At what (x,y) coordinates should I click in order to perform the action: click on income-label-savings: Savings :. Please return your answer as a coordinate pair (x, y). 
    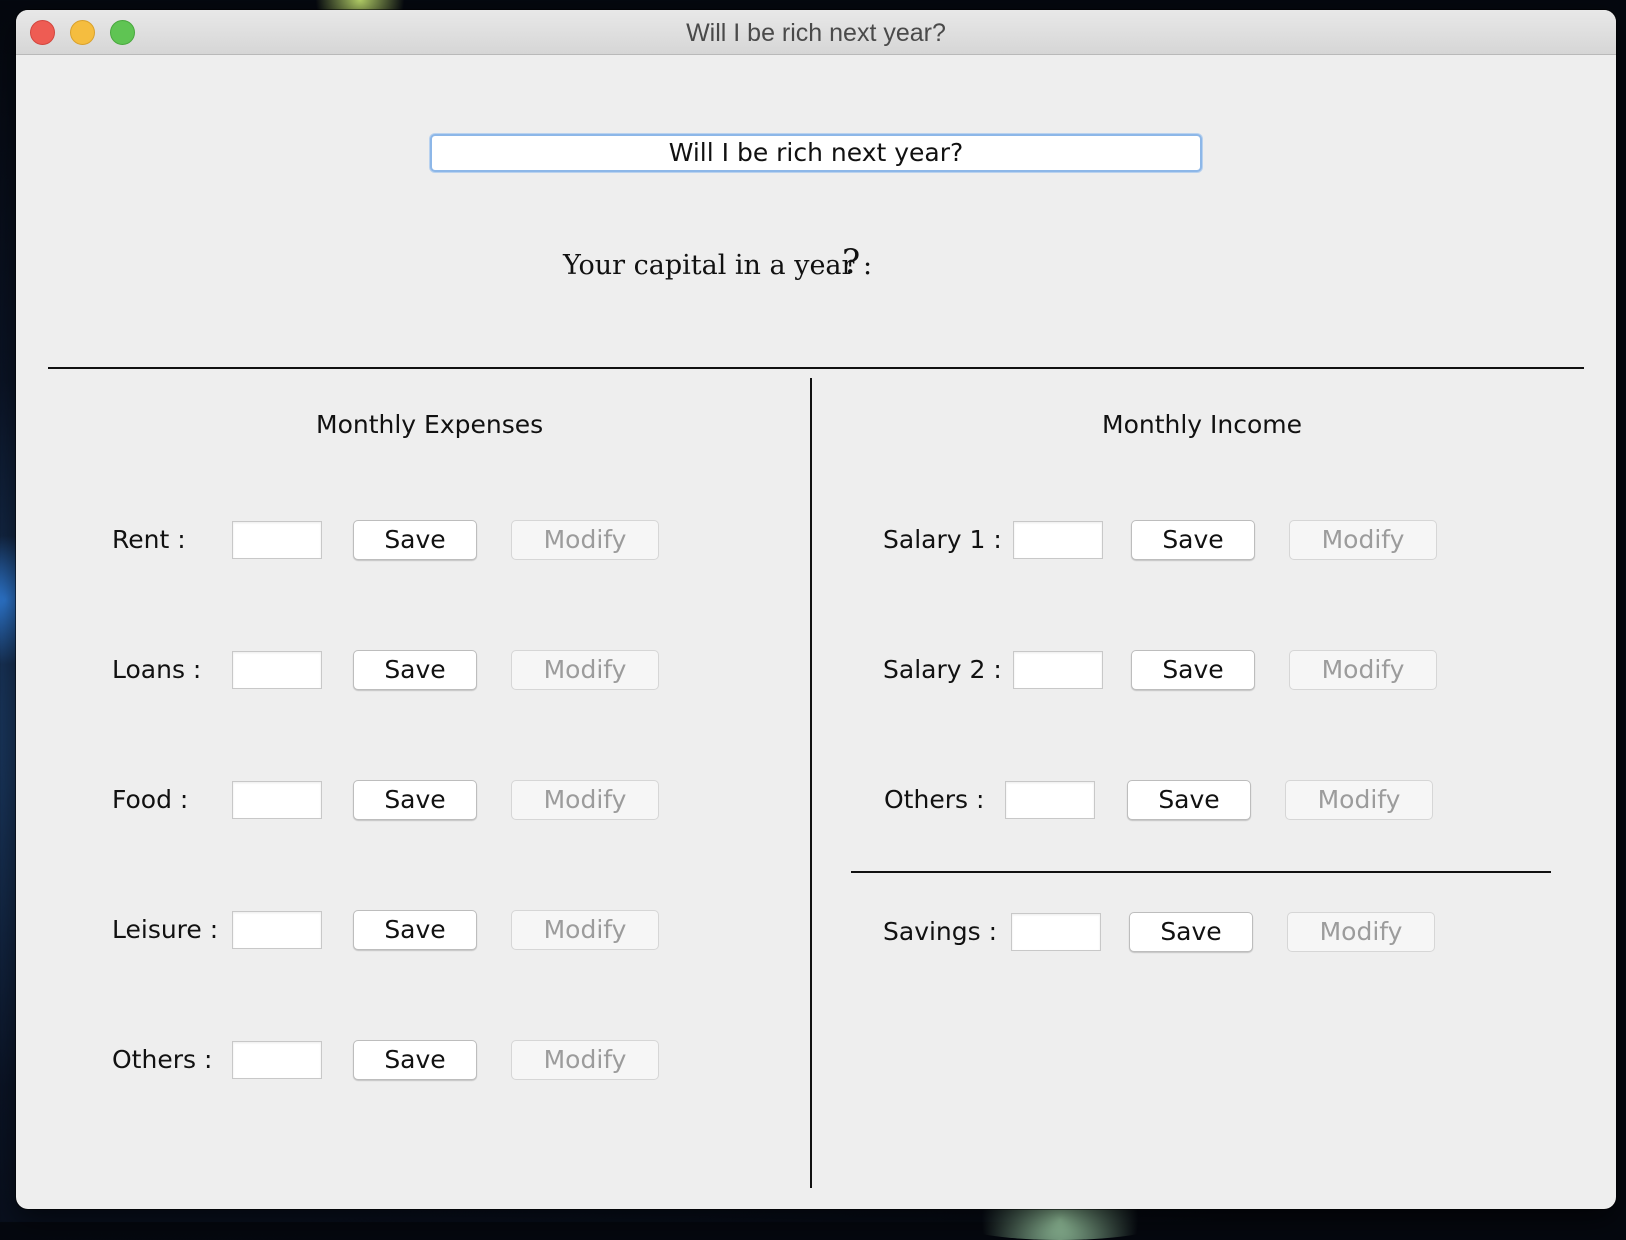
    Looking at the image, I should click on (940, 931).